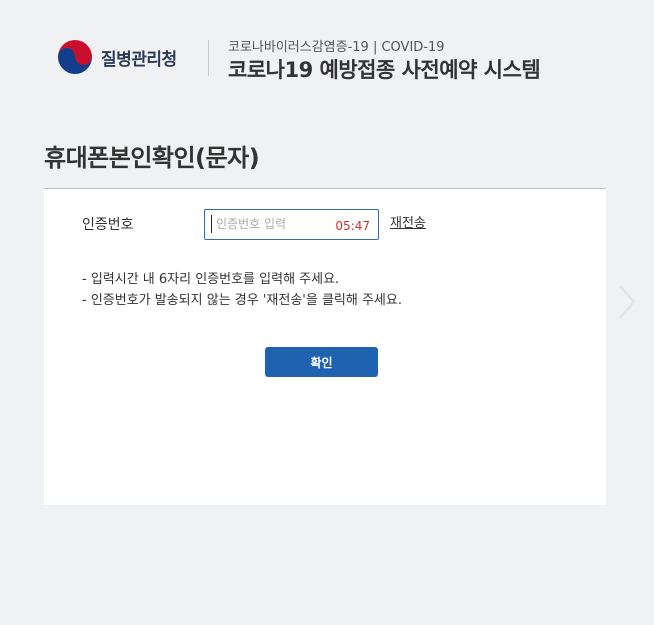 The image size is (654, 625). What do you see at coordinates (208, 58) in the screenshot?
I see `header-divider` at bounding box center [208, 58].